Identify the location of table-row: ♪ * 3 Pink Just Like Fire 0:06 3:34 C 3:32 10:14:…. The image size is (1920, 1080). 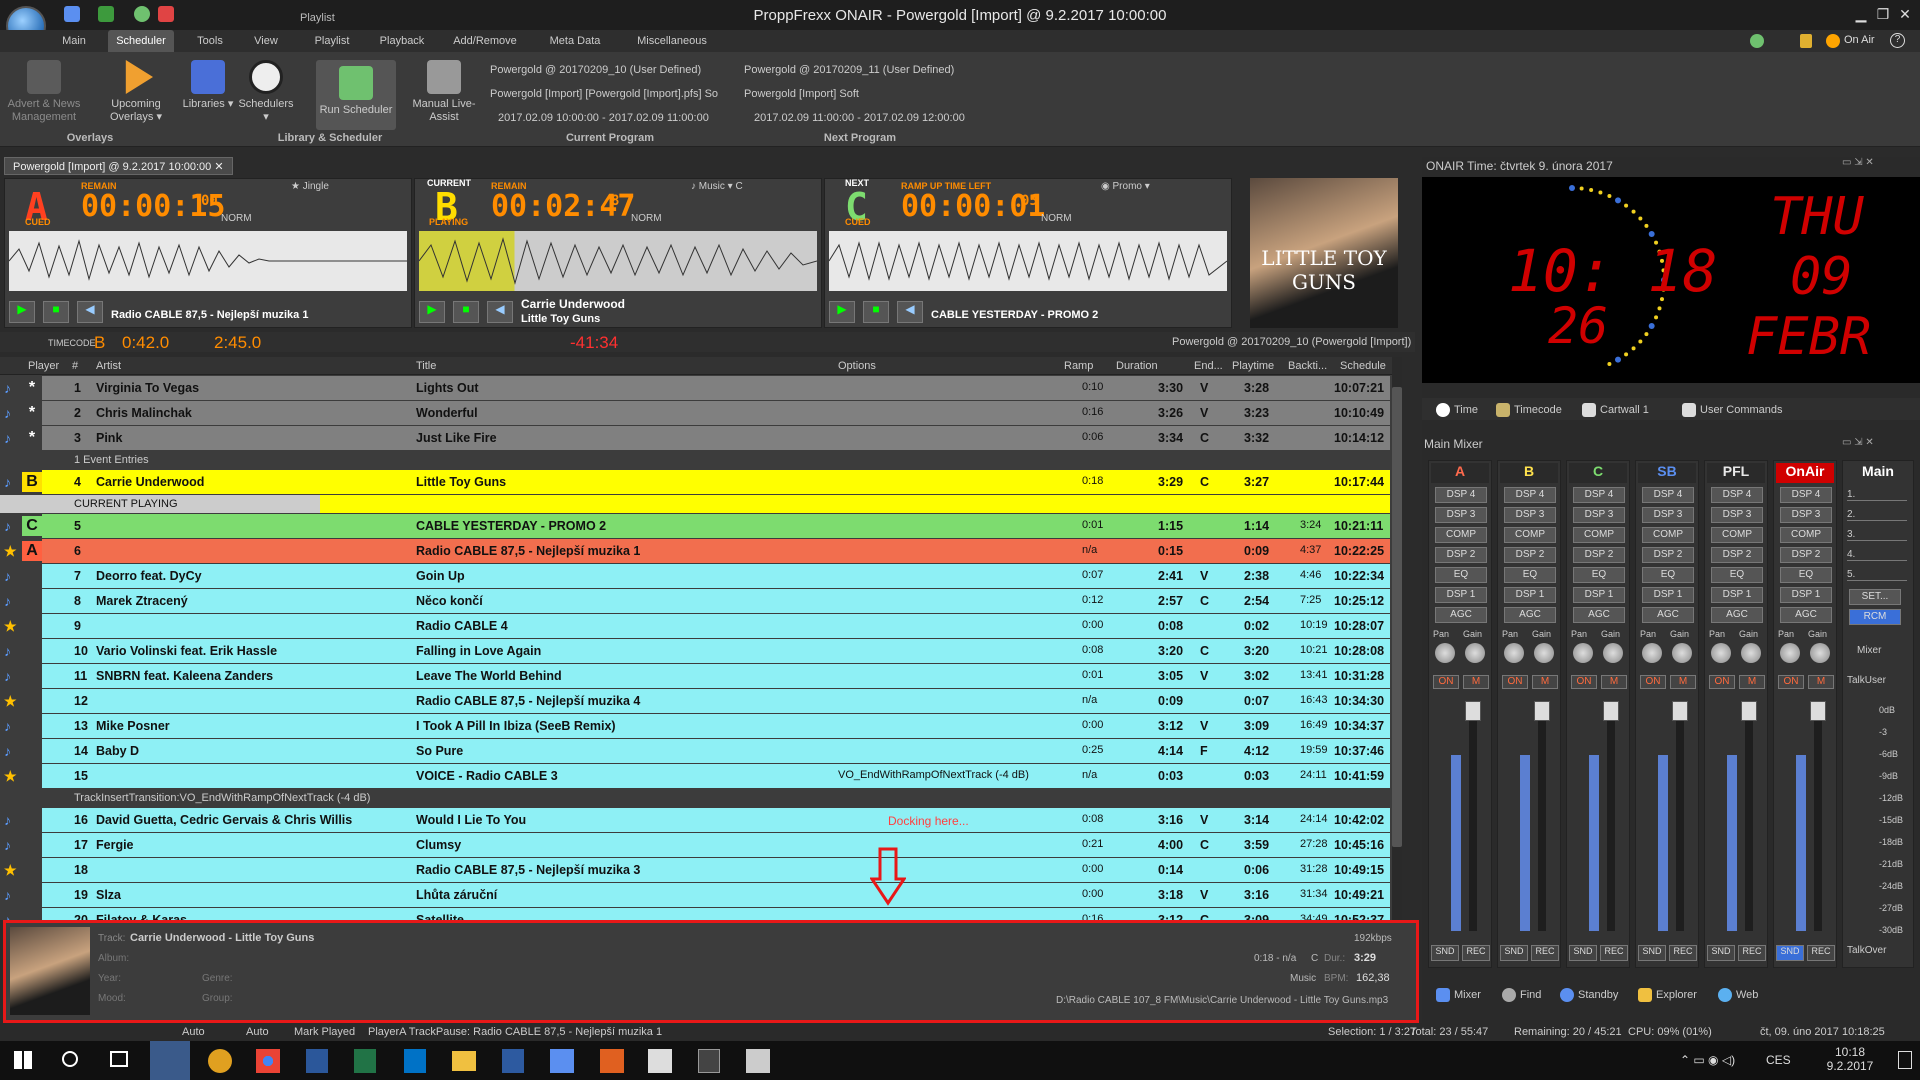
(695, 438).